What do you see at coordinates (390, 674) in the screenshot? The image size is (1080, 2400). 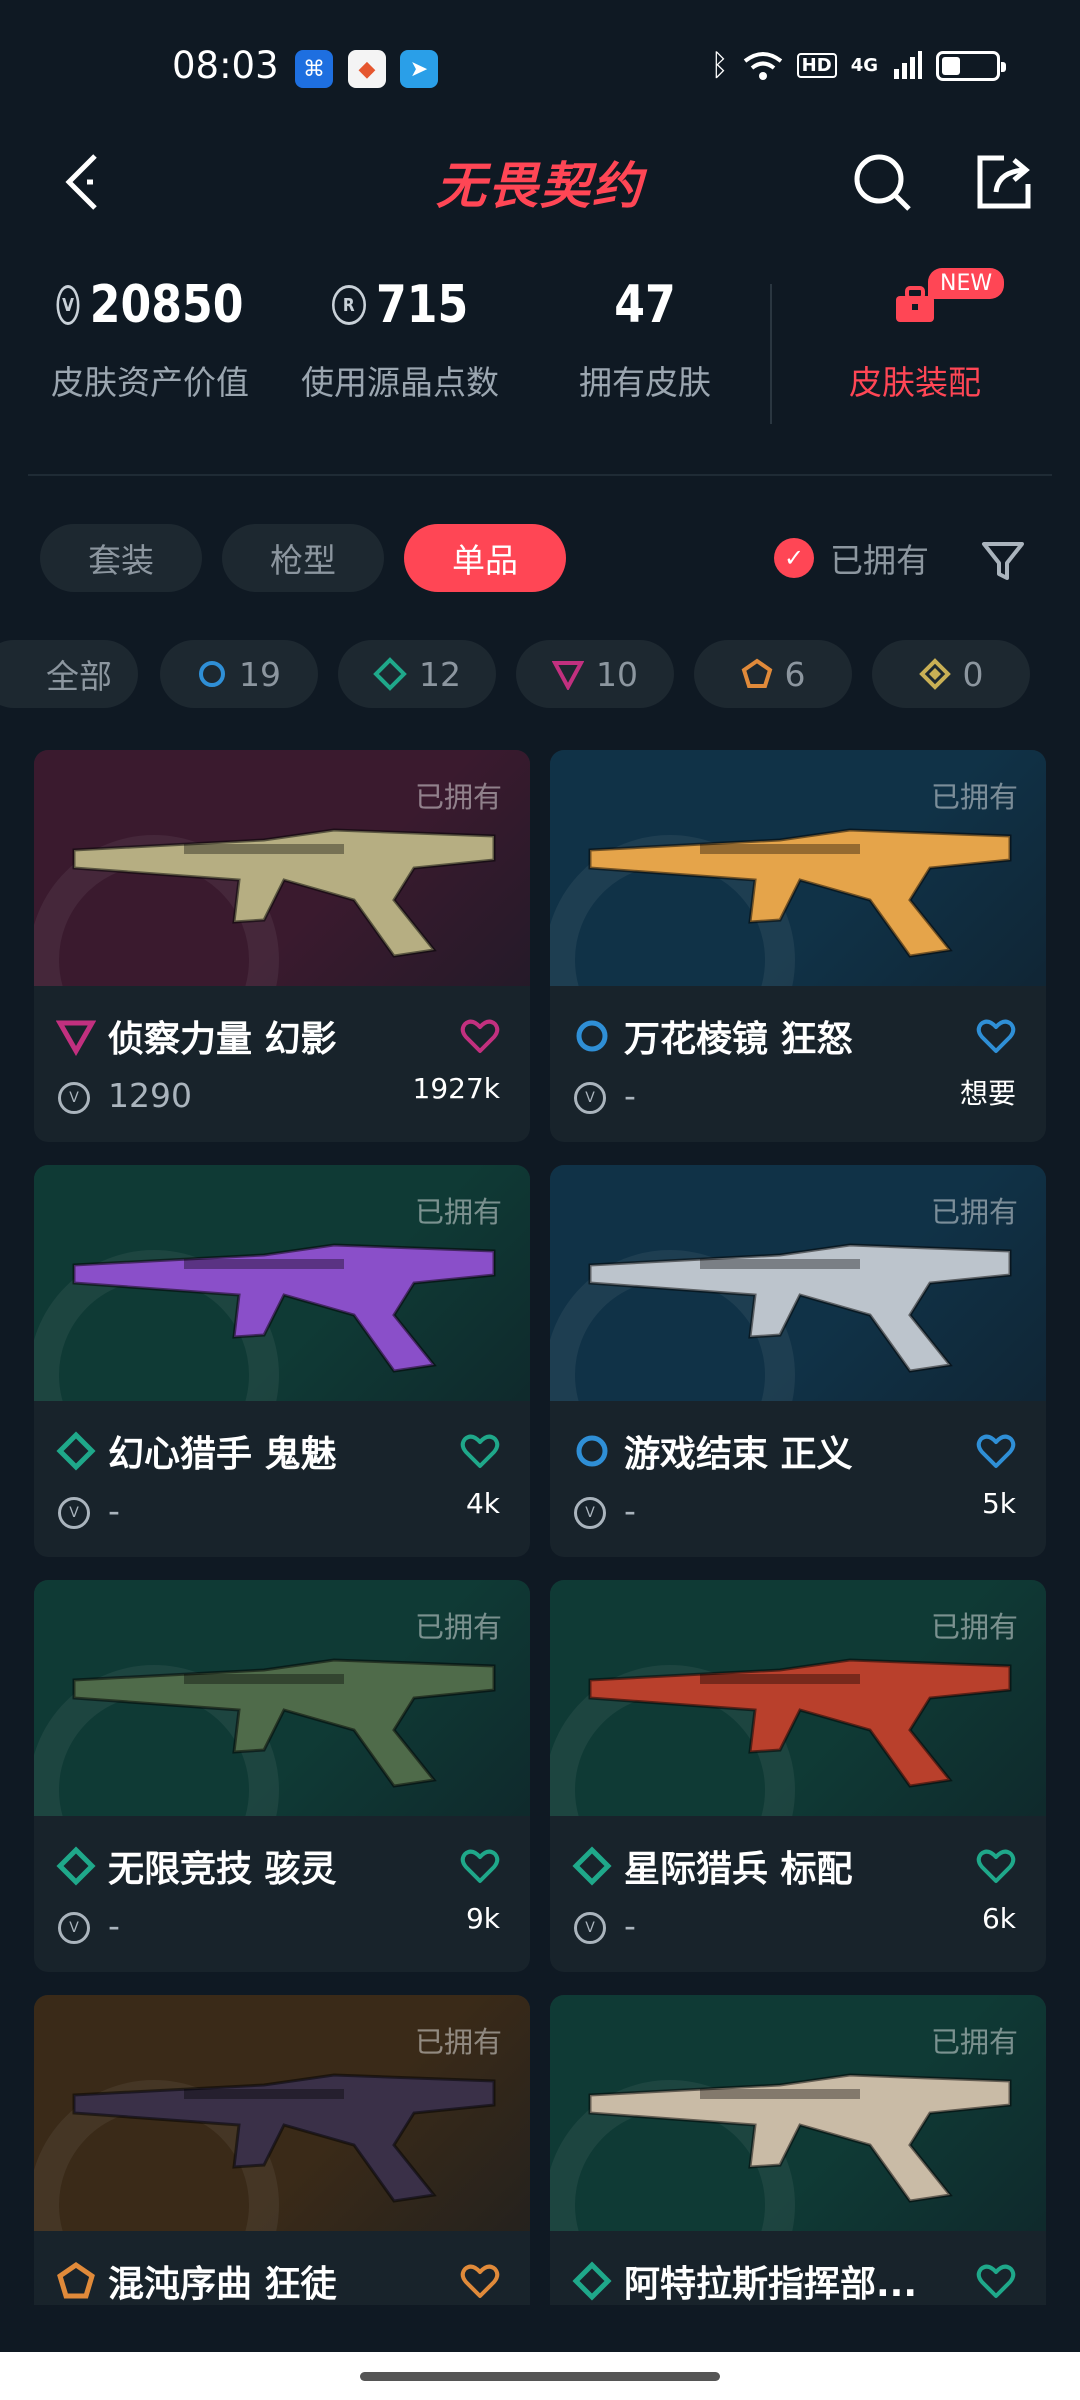 I see `deluxe-tier-icon` at bounding box center [390, 674].